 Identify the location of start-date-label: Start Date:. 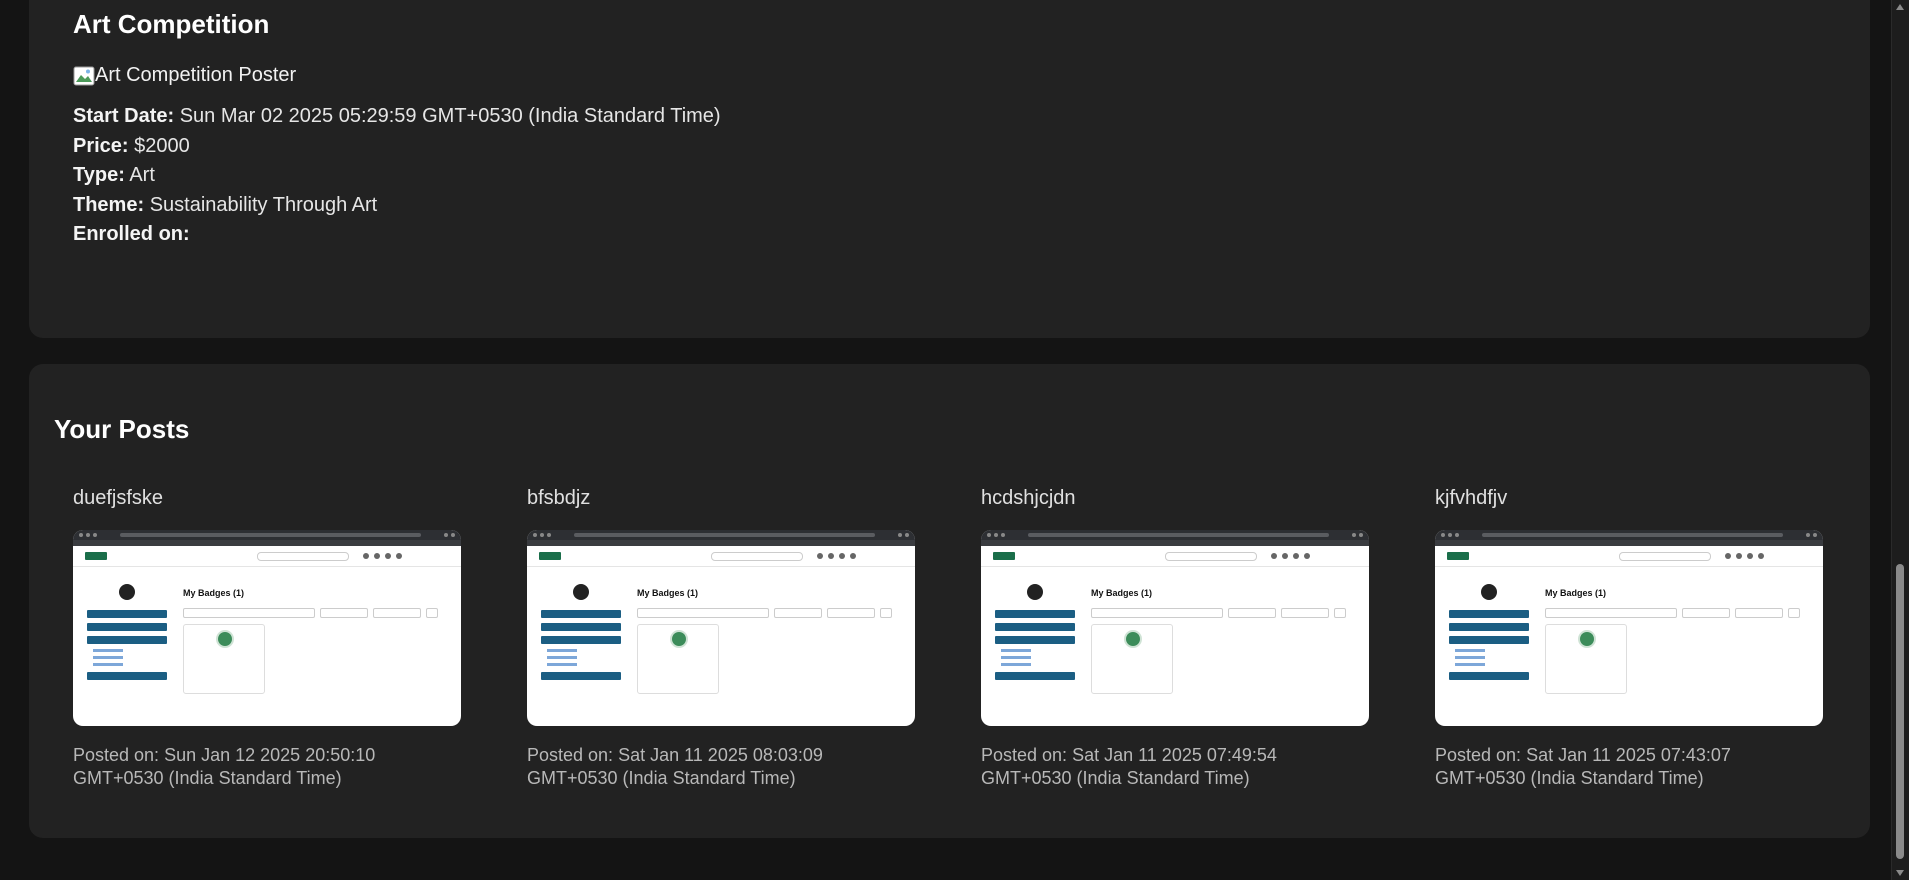
(124, 116).